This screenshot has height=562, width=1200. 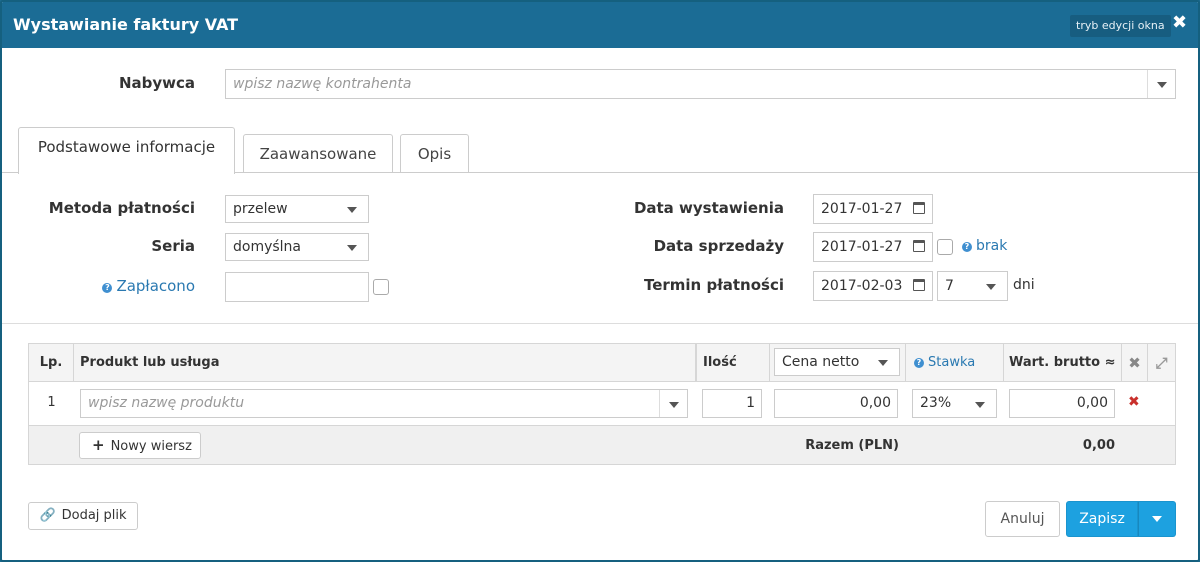 I want to click on col-lp: Lp., so click(x=51, y=363).